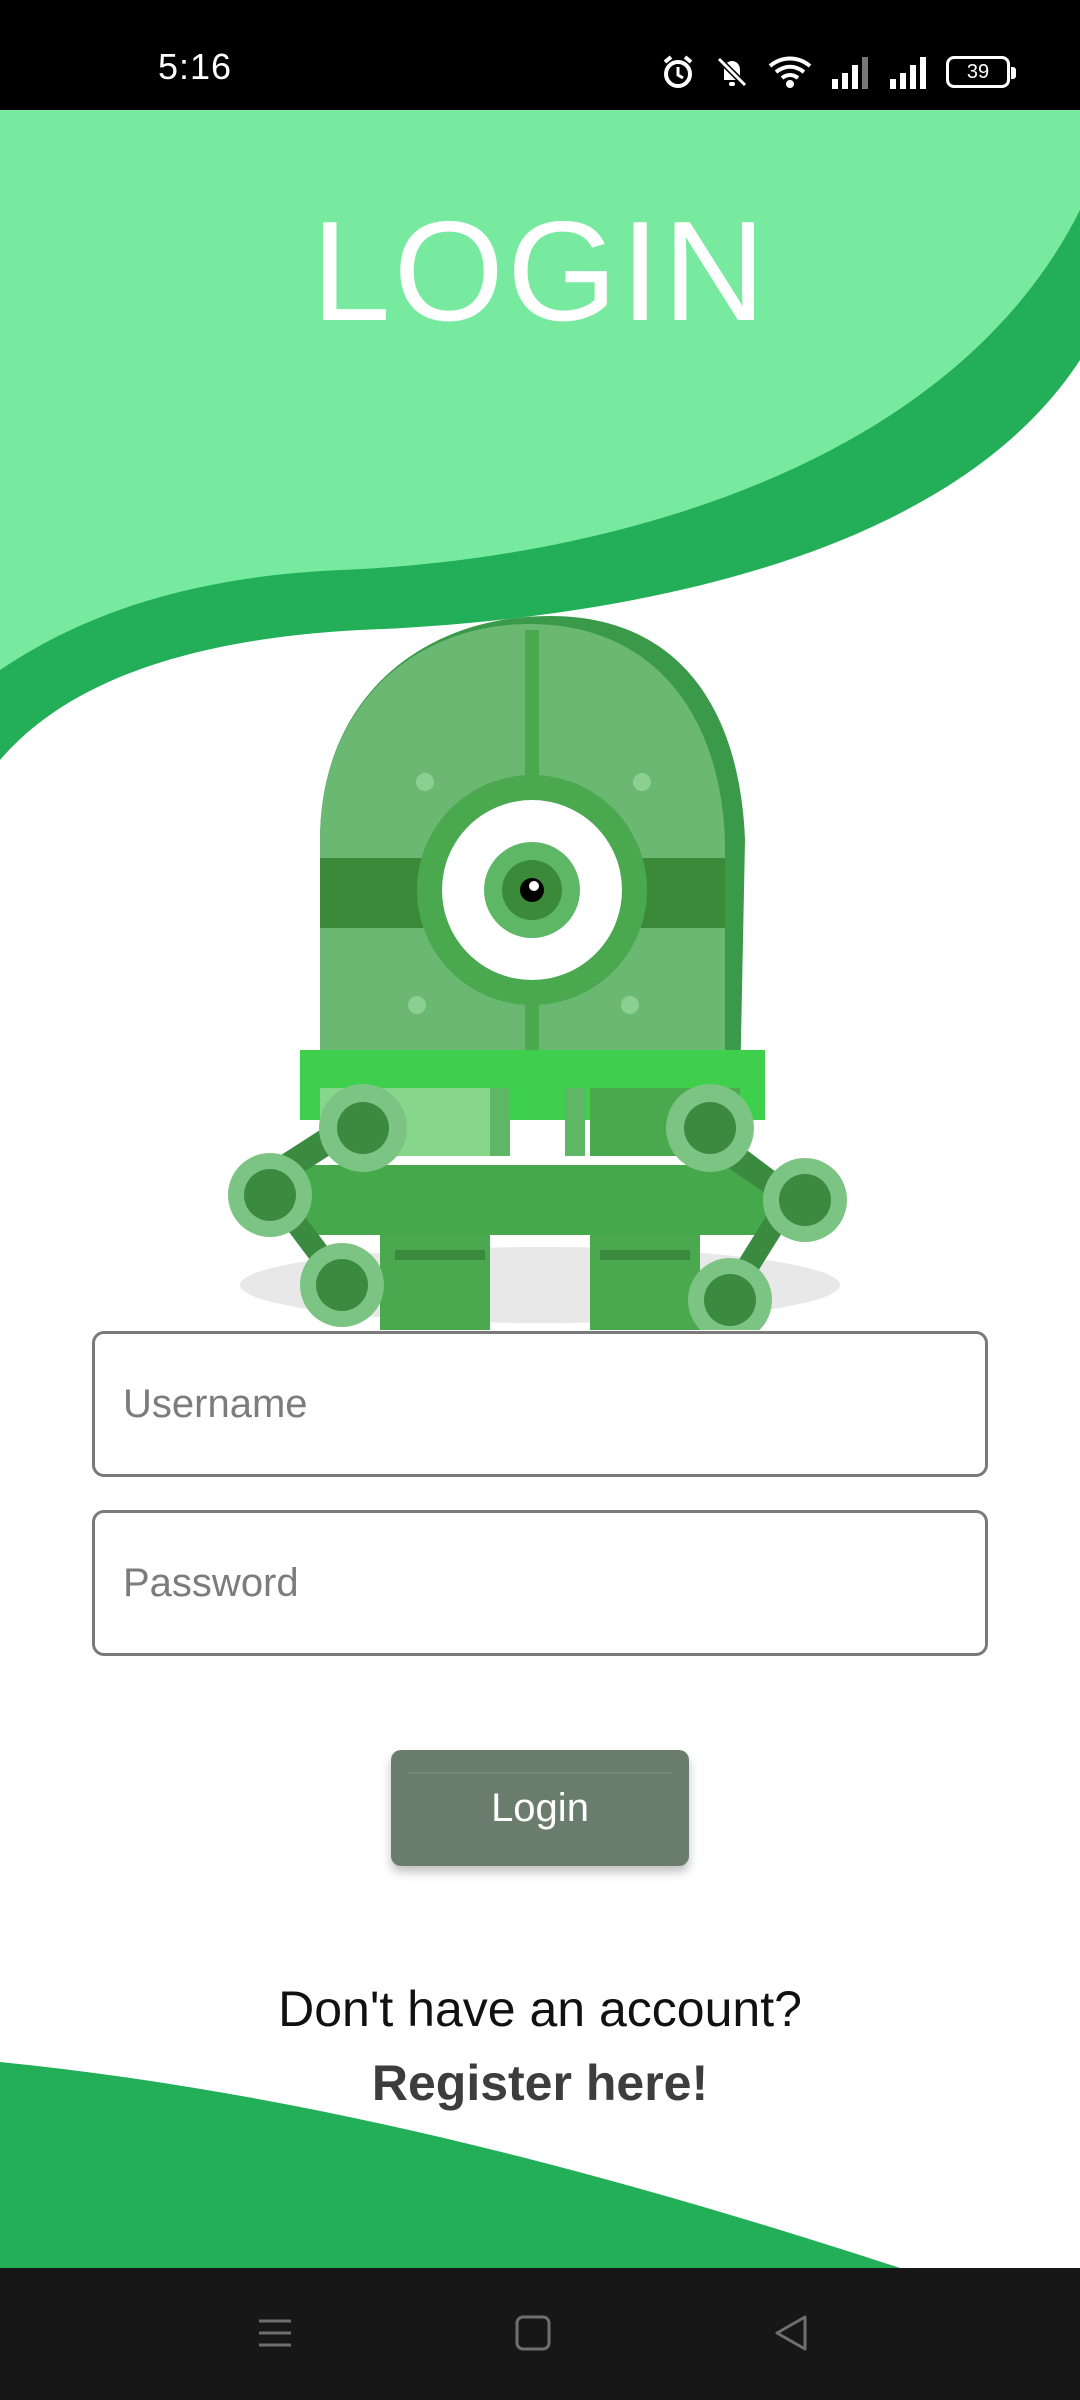  I want to click on alarm-icon, so click(678, 71).